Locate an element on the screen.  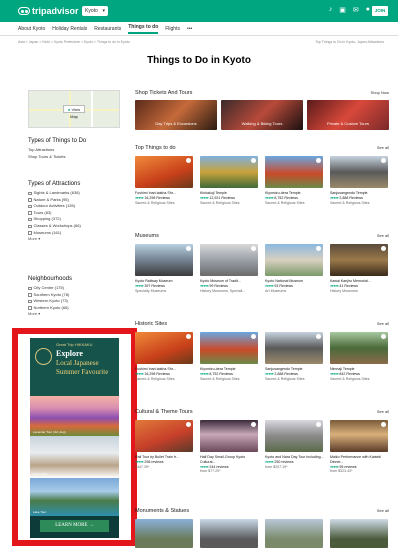
nav-more-icon: ••• is located at coordinates (189, 29).